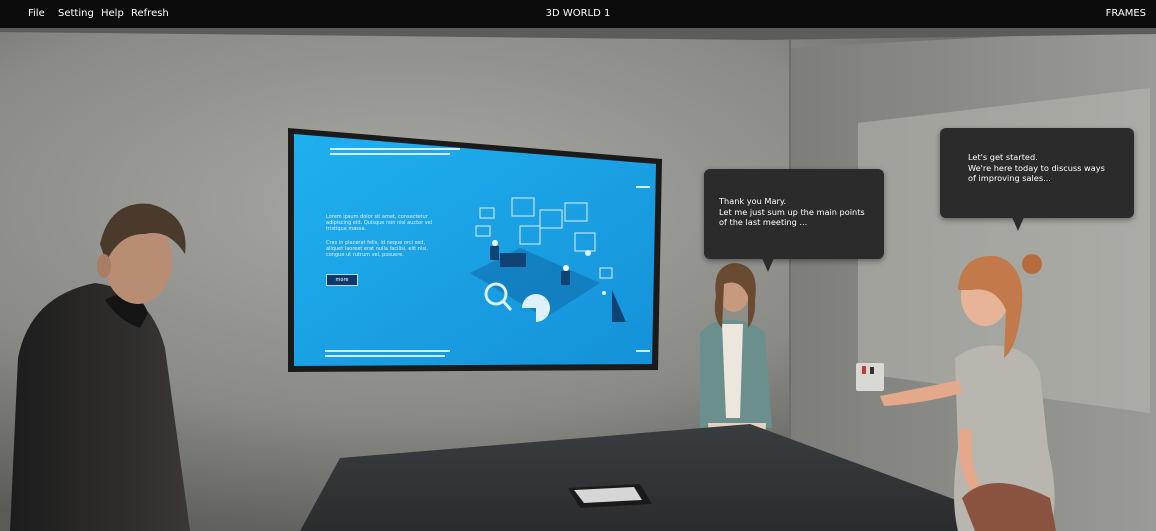 This screenshot has height=531, width=1156. Describe the element at coordinates (1036, 167) in the screenshot. I see `bubble-line: We're here today to discuss ways` at that location.